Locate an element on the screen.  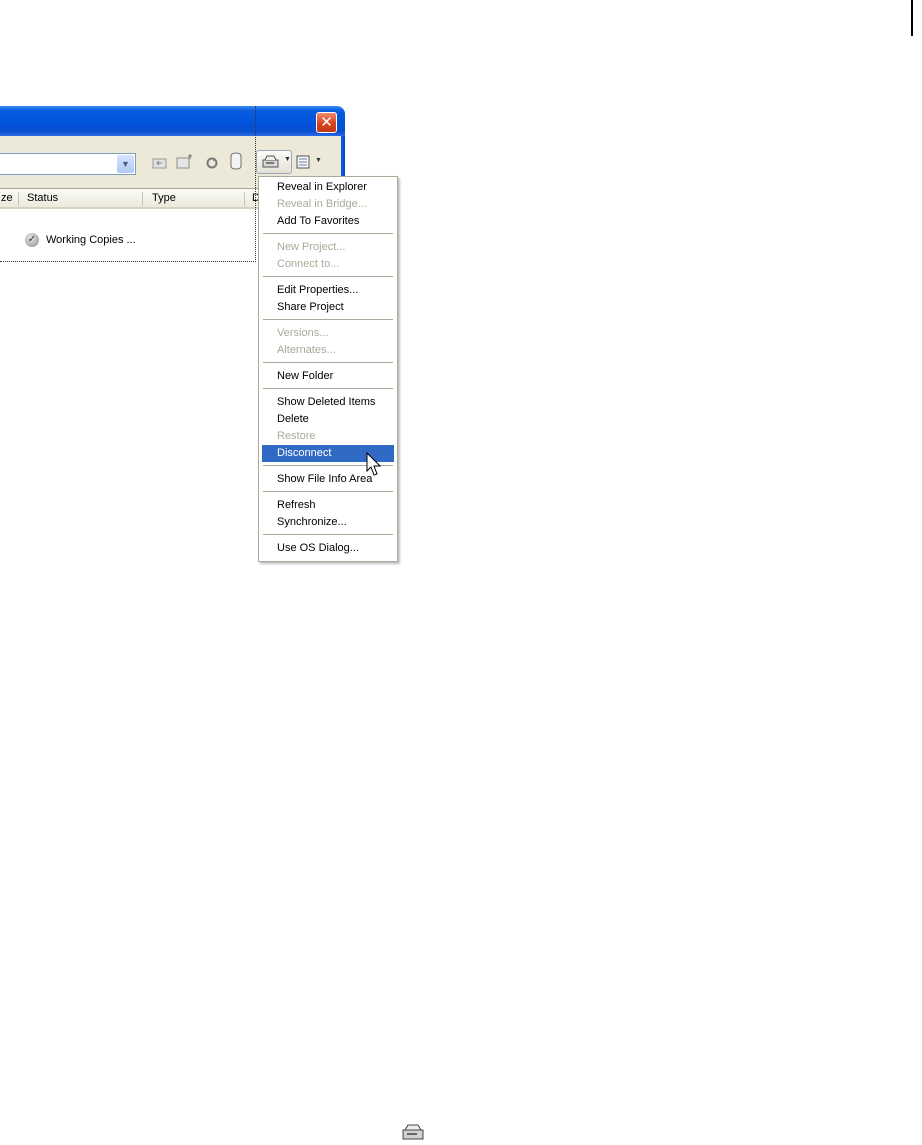
view-menu-icon is located at coordinates (303, 164).